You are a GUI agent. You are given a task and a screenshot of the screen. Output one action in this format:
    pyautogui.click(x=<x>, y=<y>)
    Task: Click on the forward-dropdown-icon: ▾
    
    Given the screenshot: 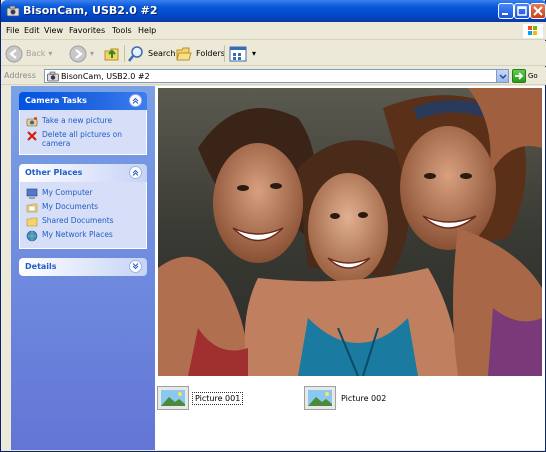 What is the action you would take?
    pyautogui.click(x=92, y=53)
    